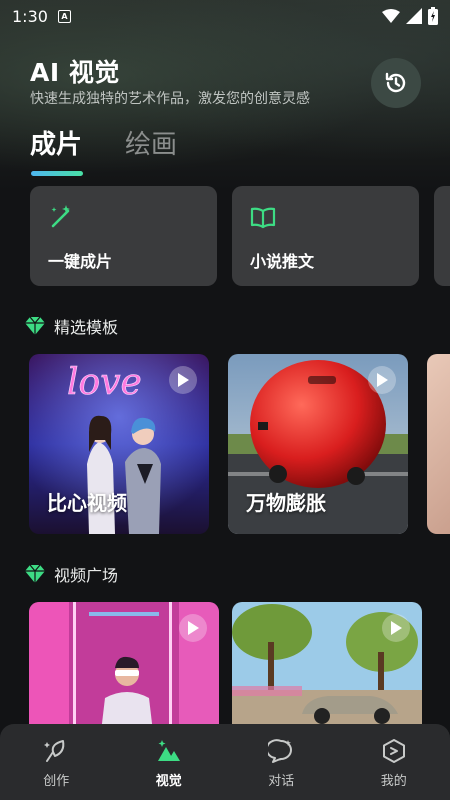  Describe the element at coordinates (56, 781) in the screenshot. I see `nav-label: 创作` at that location.